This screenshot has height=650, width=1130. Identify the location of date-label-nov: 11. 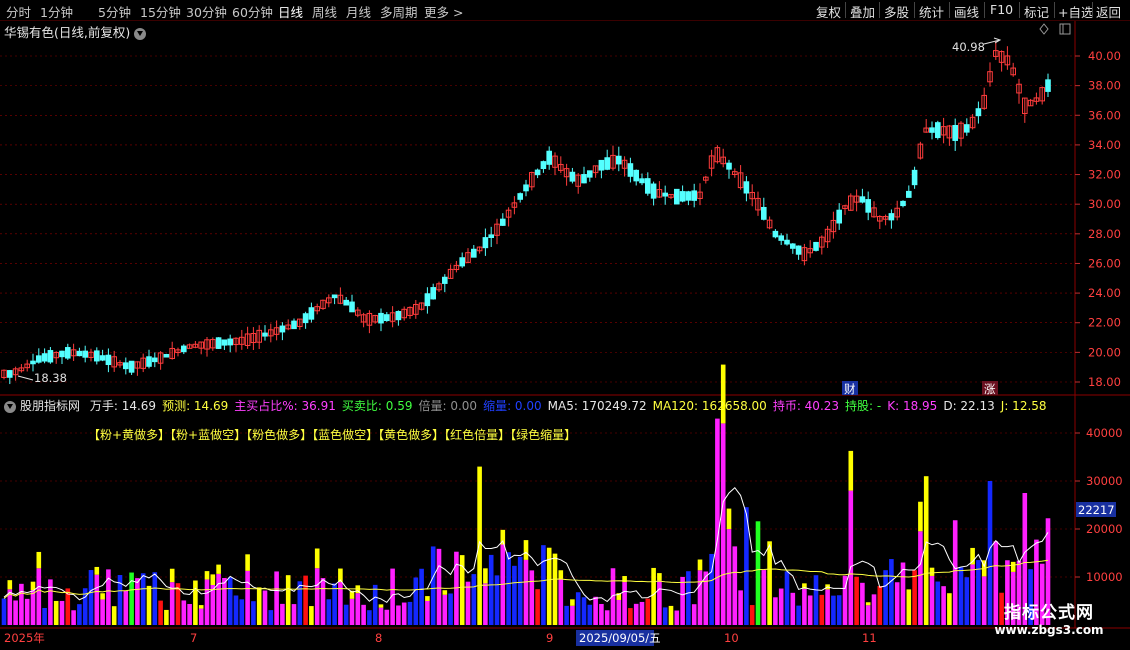
(869, 638).